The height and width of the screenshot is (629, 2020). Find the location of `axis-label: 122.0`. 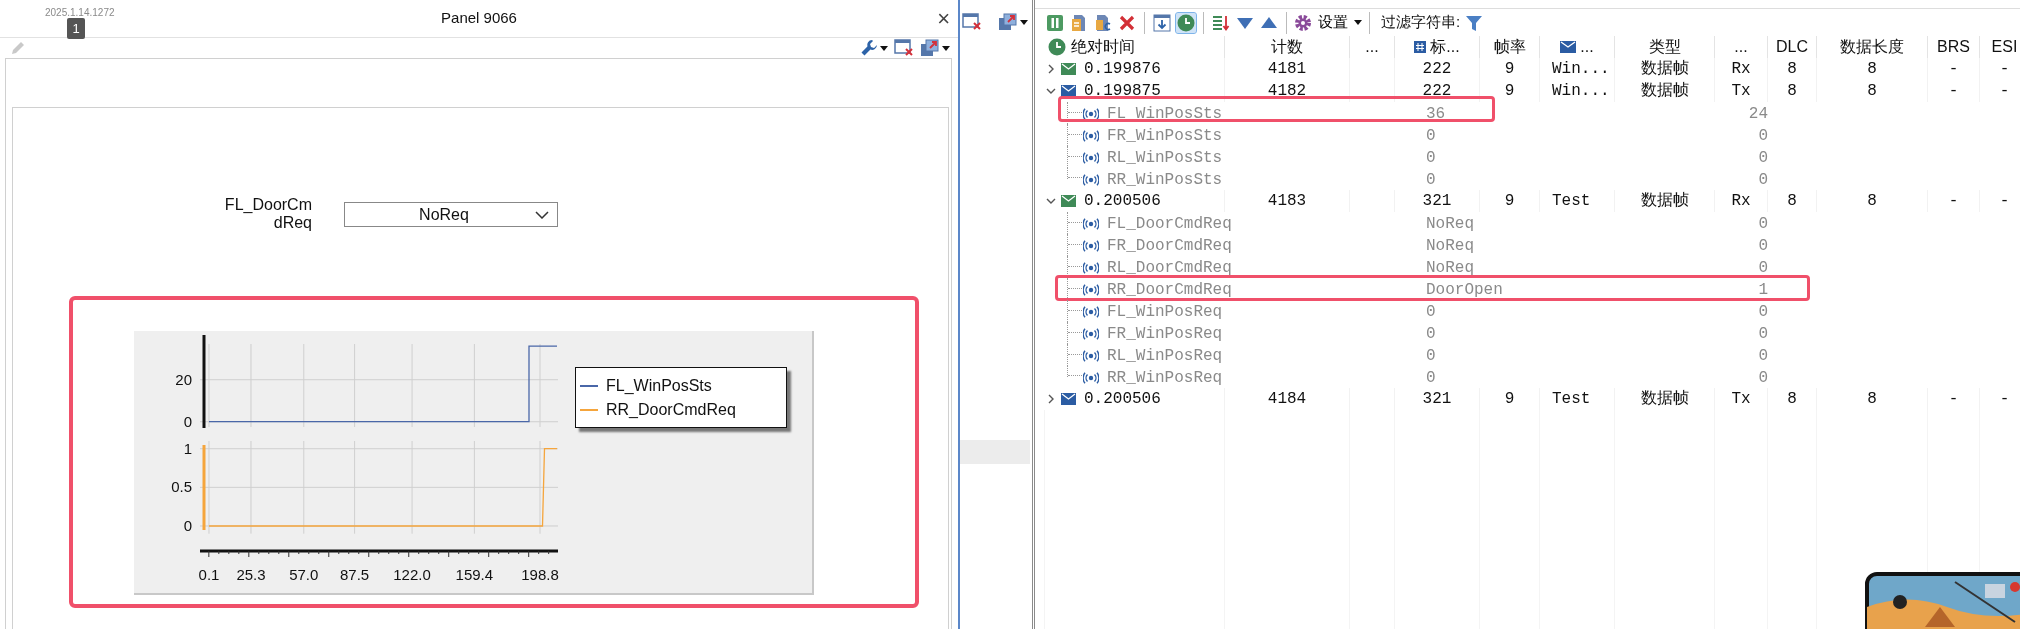

axis-label: 122.0 is located at coordinates (412, 574).